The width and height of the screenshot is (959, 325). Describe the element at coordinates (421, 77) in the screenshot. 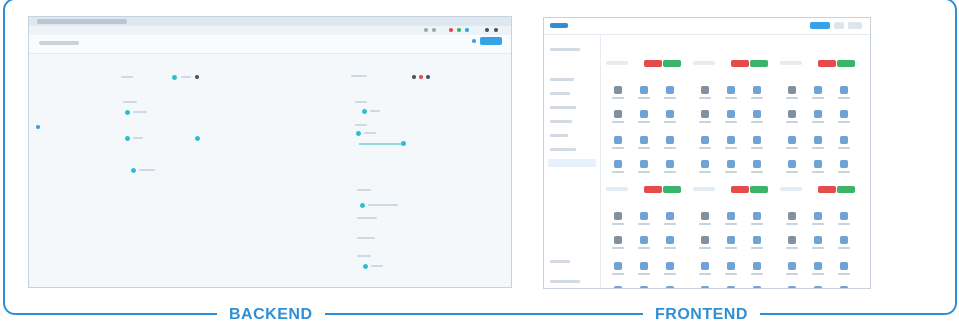

I see `delete-icon` at that location.